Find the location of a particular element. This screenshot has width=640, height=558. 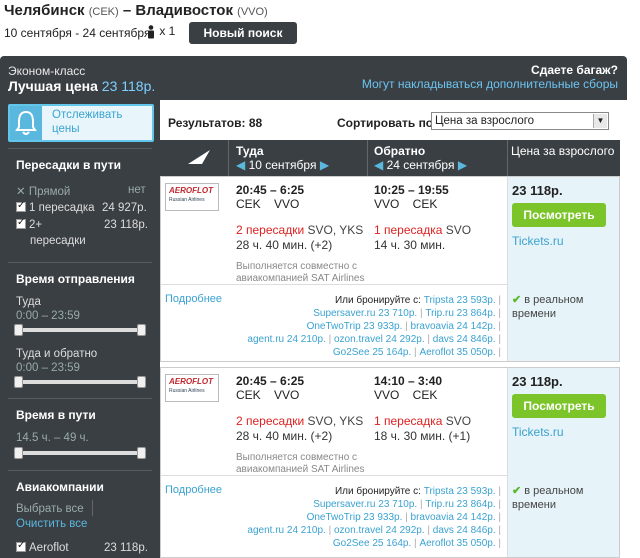

airline-price: 23 118р. is located at coordinates (126, 548).